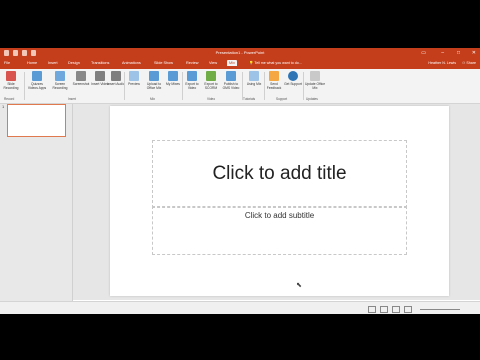 This screenshot has height=360, width=480. I want to click on restore-icon: ▭, so click(423, 53).